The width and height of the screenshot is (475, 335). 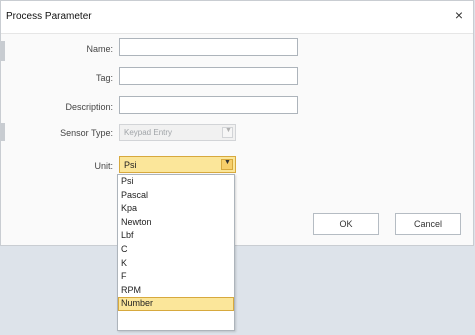 I want to click on unit-option: F, so click(x=176, y=277).